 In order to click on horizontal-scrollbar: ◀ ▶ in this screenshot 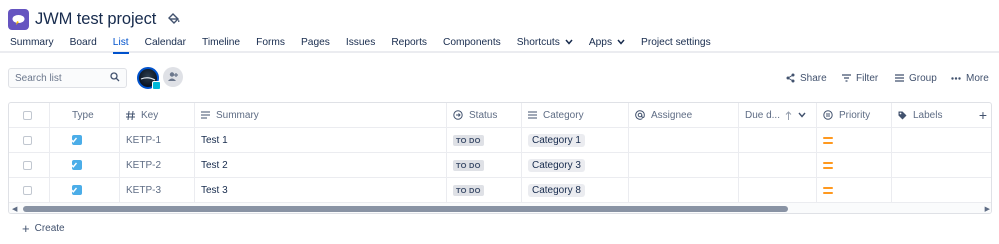, I will do `click(500, 208)`.